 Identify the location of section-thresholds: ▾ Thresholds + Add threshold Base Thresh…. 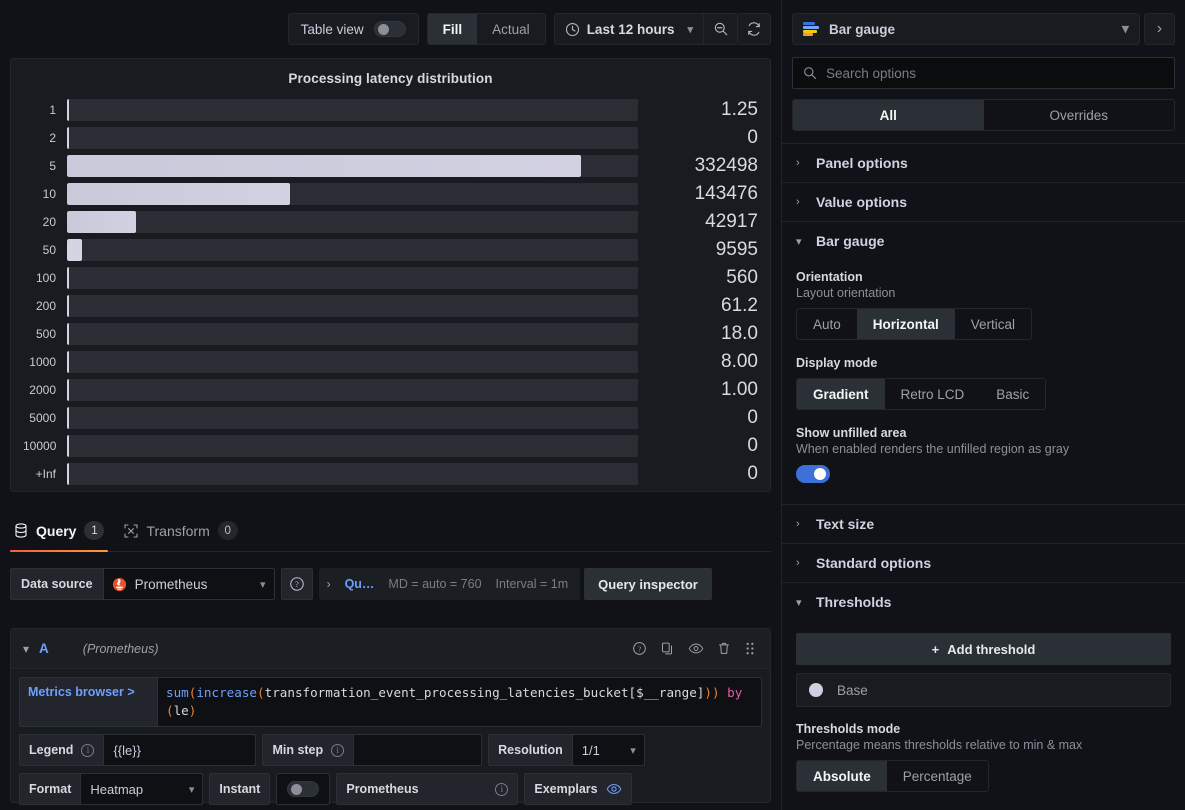
(983, 695).